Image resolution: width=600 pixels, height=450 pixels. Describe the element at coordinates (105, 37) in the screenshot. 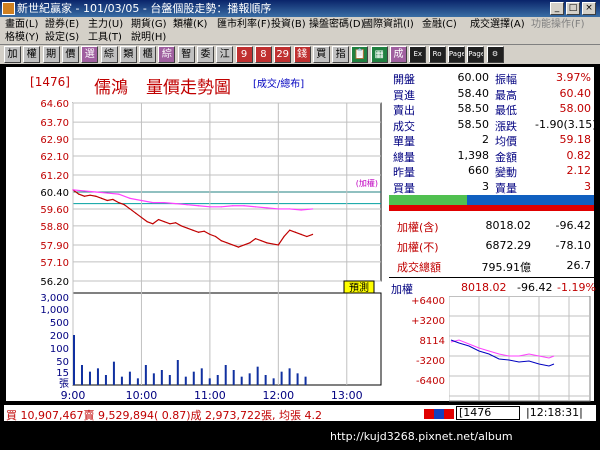

I see `menu-item-row2-2: 工具(T)` at that location.